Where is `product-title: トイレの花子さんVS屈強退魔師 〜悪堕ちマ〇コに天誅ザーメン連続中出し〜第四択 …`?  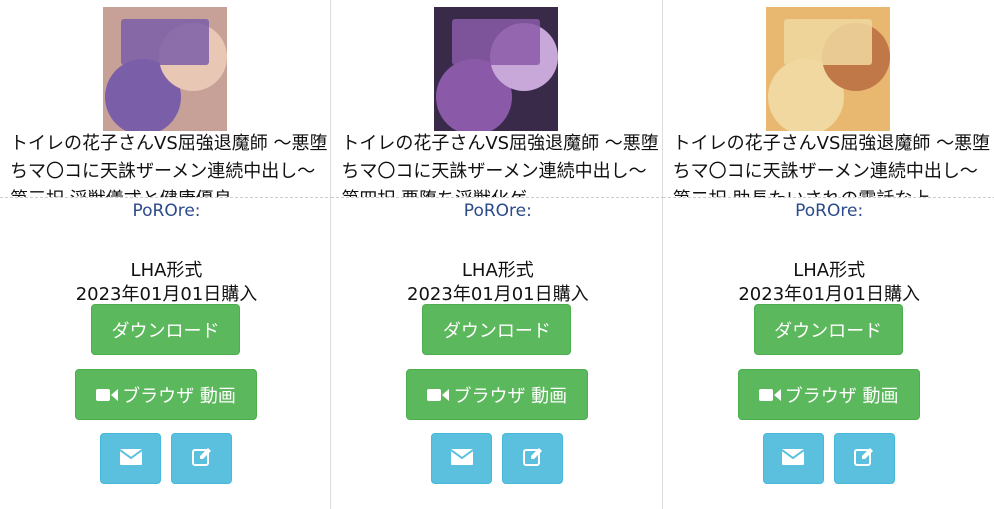 product-title: トイレの花子さんVS屈強退魔師 〜悪堕ちマ〇コに天誅ザーメン連続中出し〜第四択 … is located at coordinates (497, 163).